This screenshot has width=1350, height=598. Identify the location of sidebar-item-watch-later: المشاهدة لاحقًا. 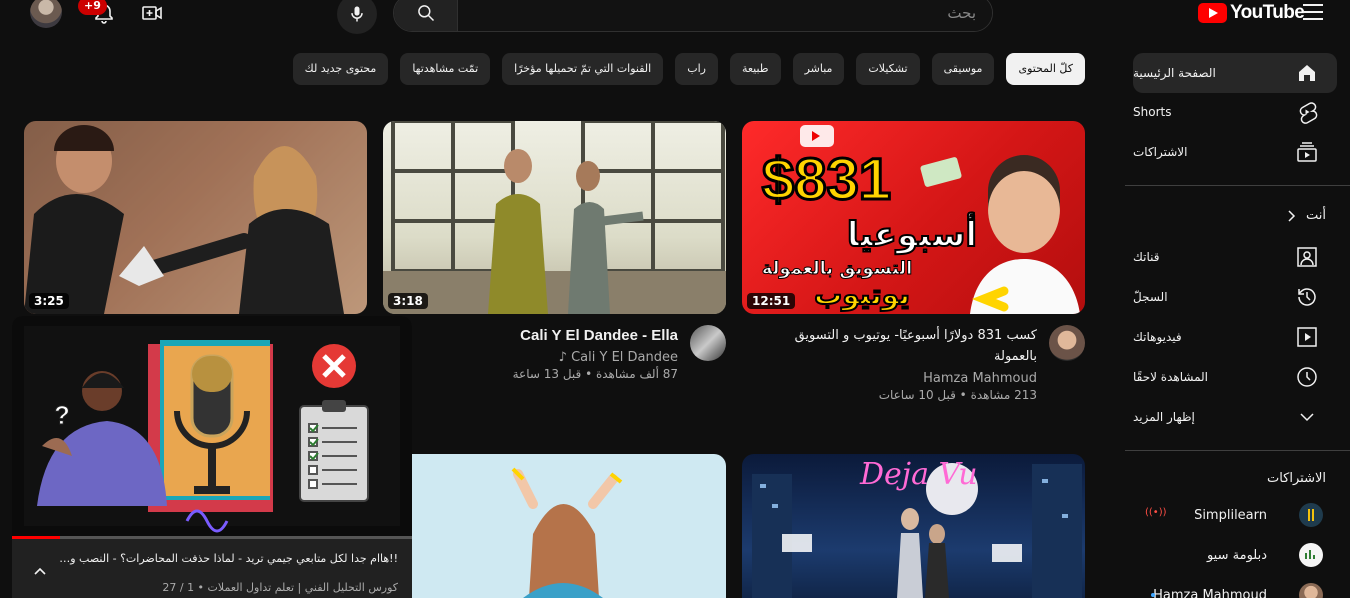
(1235, 377).